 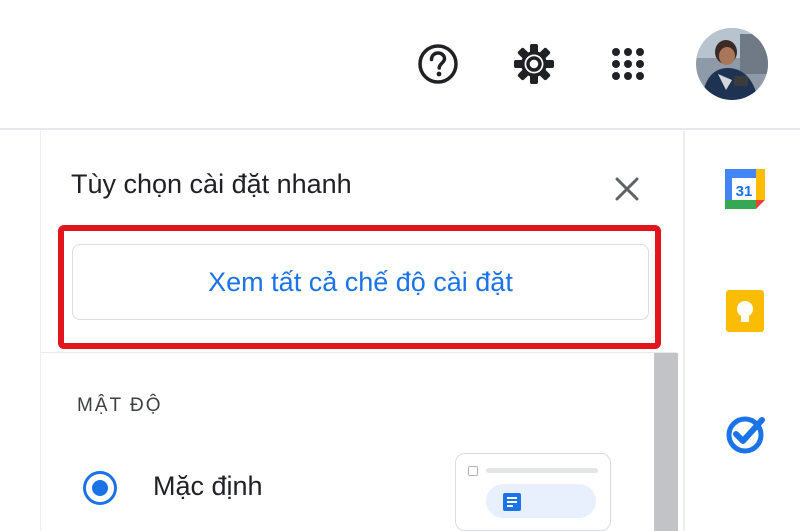 I want to click on left-edge, so click(x=20, y=331).